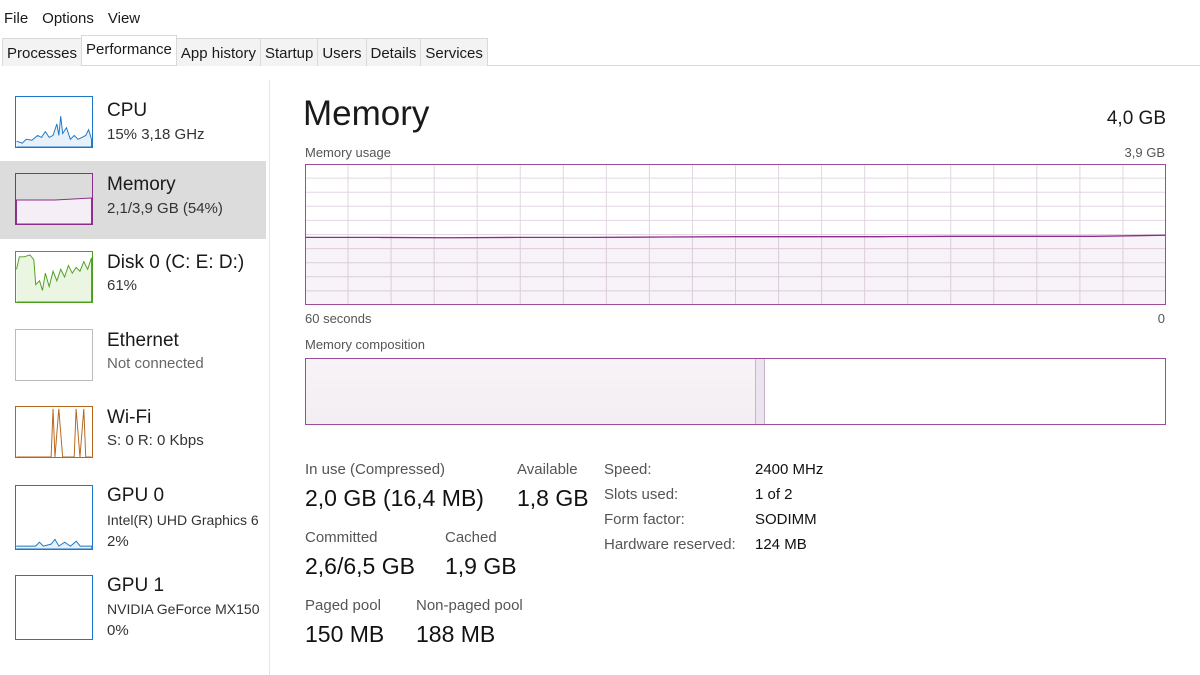  Describe the element at coordinates (781, 544) in the screenshot. I see `hardware-reserved-value: 124 MB` at that location.